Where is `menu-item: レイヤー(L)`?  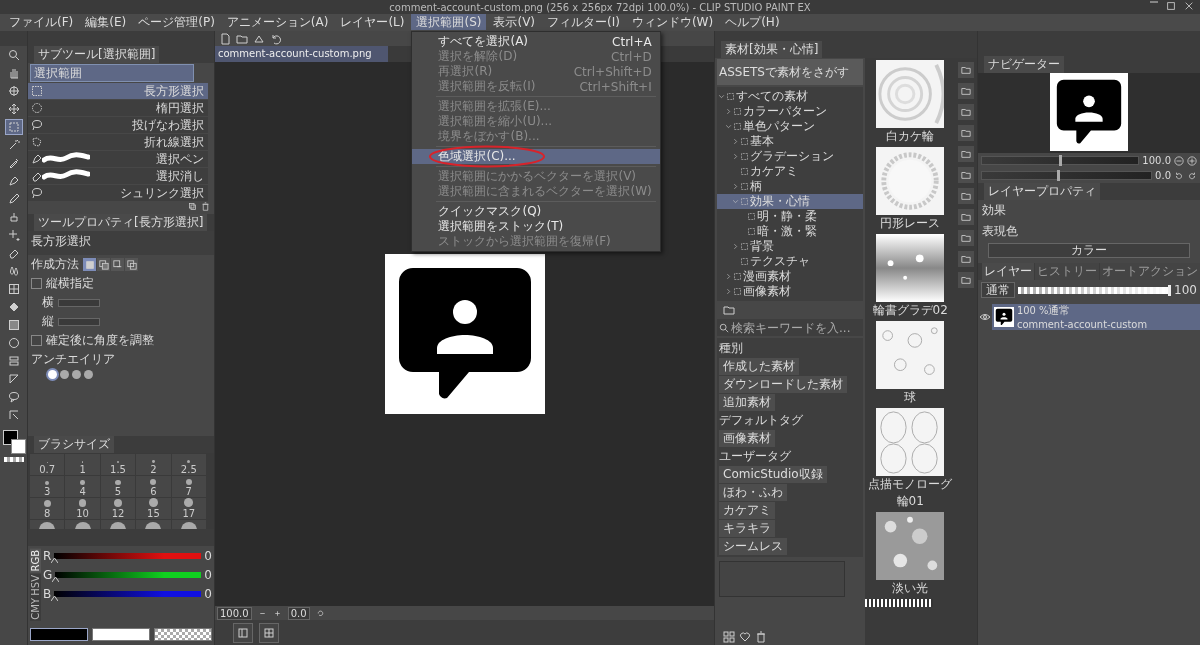 menu-item: レイヤー(L) is located at coordinates (372, 22).